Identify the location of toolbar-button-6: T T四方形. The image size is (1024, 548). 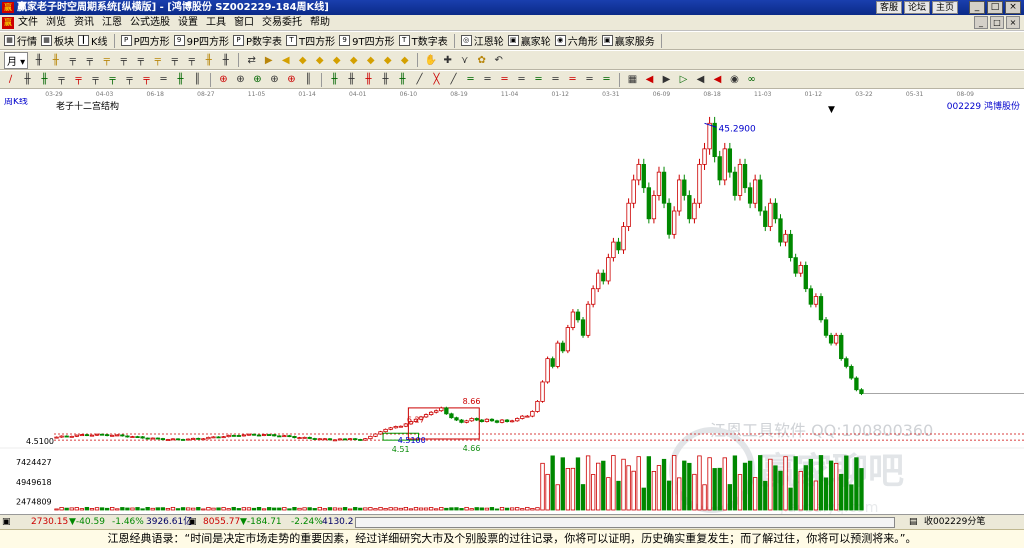
(310, 40).